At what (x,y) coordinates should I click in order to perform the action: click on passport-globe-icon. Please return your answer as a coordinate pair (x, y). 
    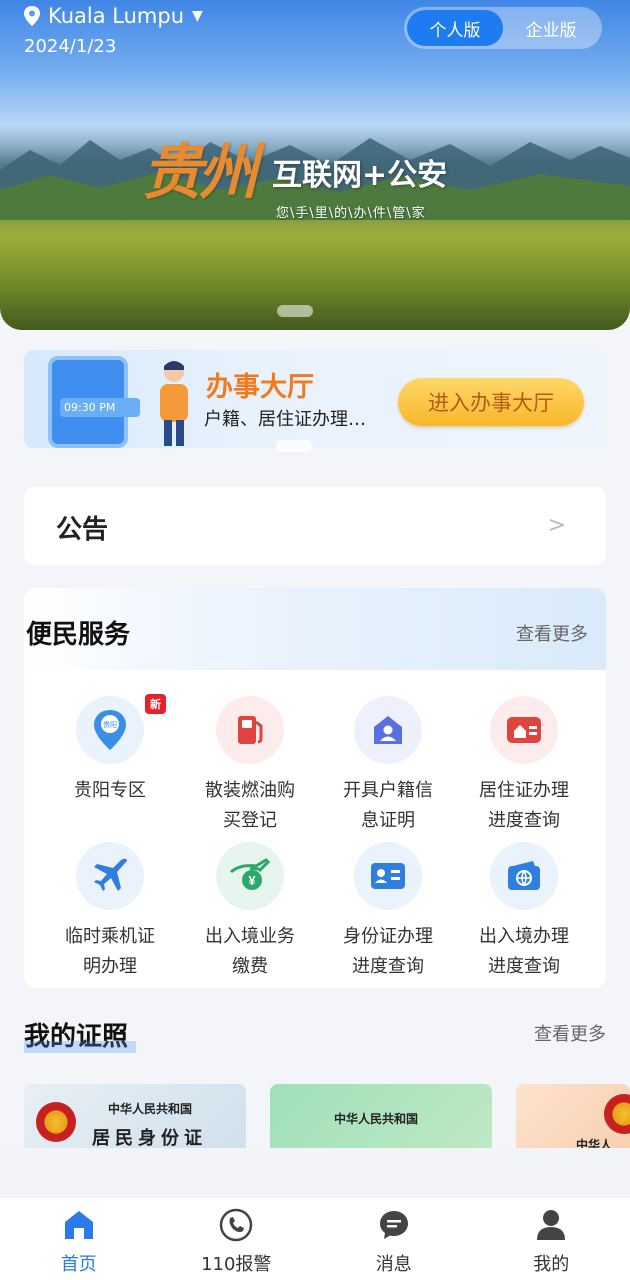
    Looking at the image, I should click on (524, 876).